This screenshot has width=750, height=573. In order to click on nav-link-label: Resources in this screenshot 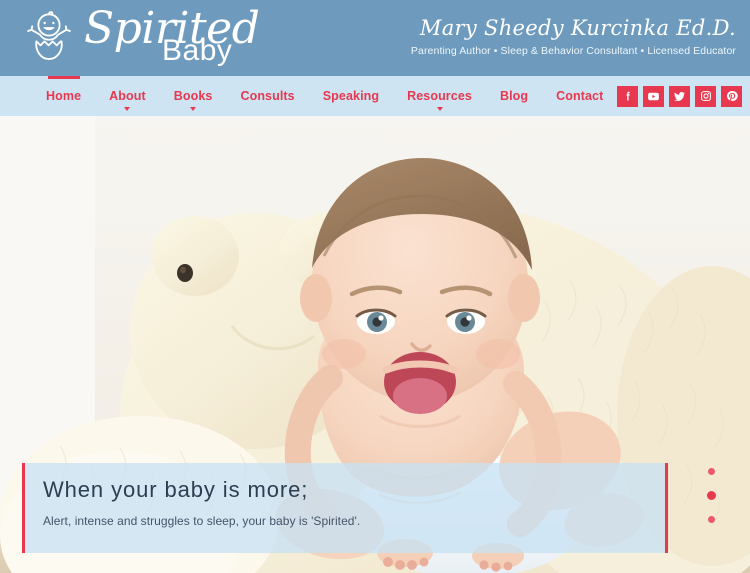, I will do `click(439, 96)`.